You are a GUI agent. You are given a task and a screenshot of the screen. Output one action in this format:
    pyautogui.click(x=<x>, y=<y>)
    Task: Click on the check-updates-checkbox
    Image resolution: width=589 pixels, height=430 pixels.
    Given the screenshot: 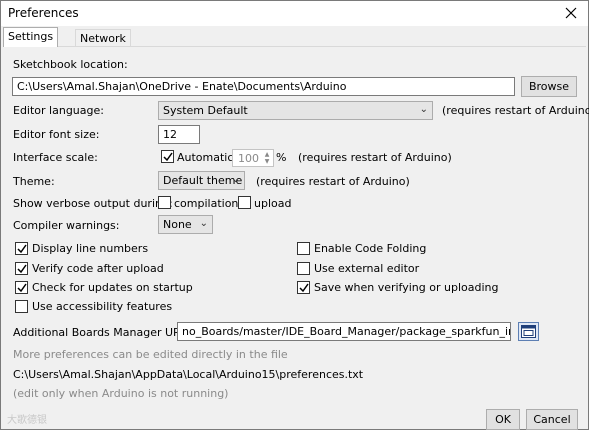 What is the action you would take?
    pyautogui.click(x=21, y=287)
    